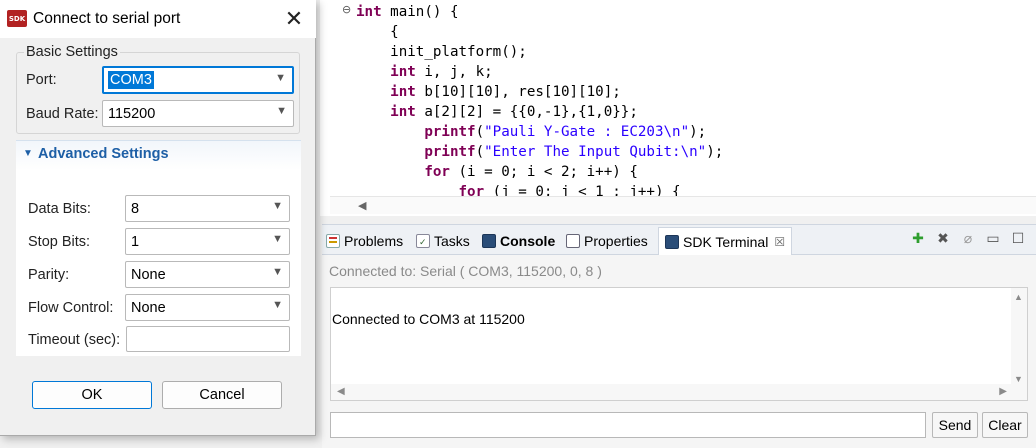 This screenshot has height=448, width=1036. Describe the element at coordinates (420, 12) in the screenshot. I see `code-token: main() {` at that location.